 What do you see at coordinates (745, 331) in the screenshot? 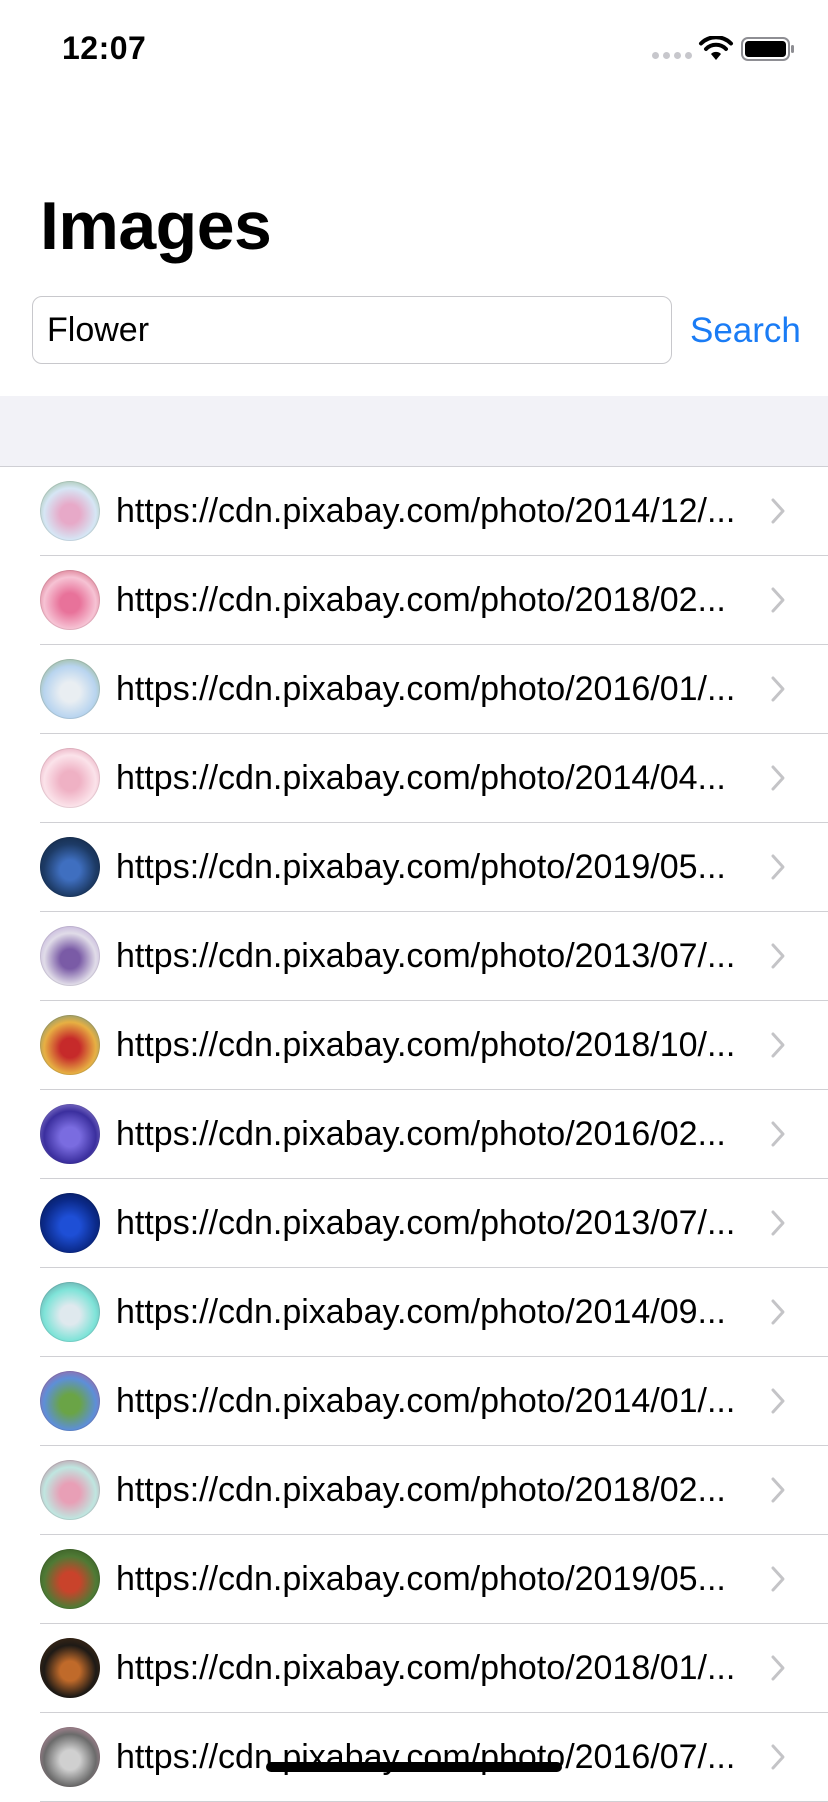
I see `search-button: Search` at bounding box center [745, 331].